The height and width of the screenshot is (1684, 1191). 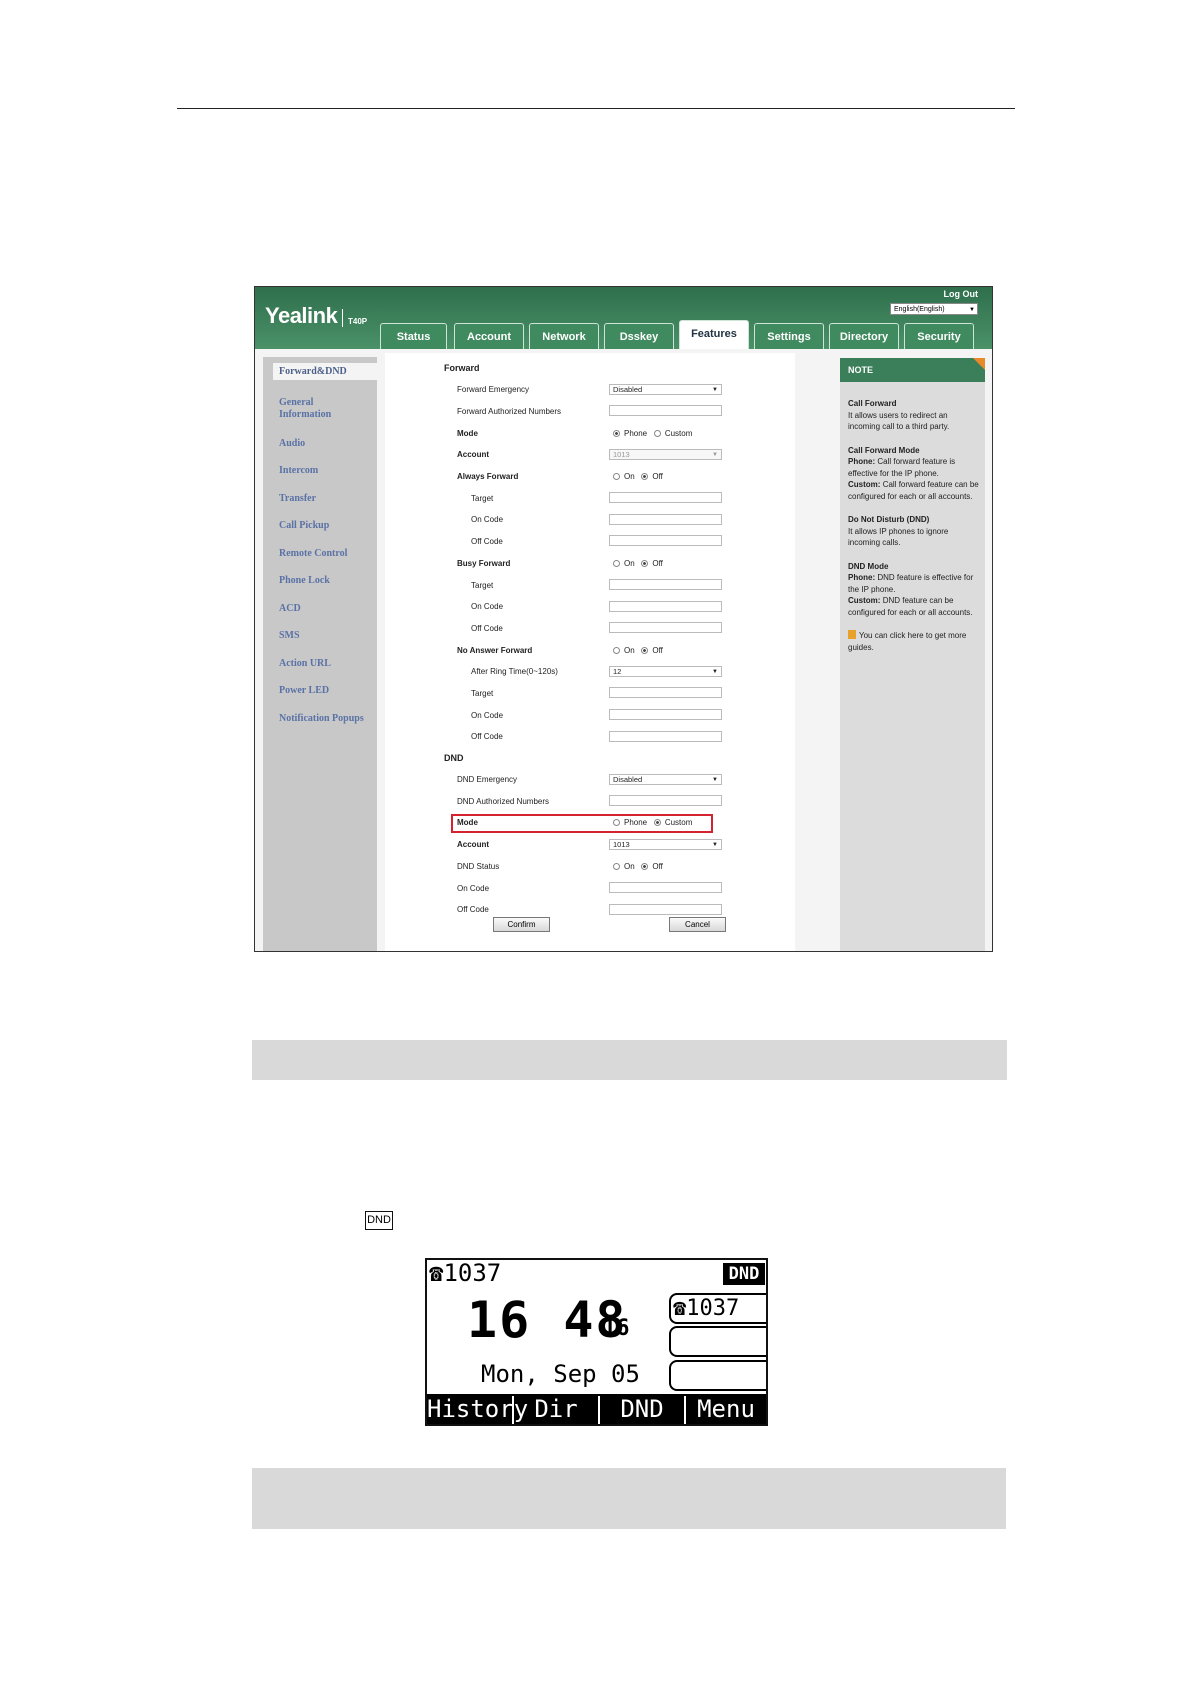 What do you see at coordinates (919, 309) in the screenshot?
I see `language-value: English(English)` at bounding box center [919, 309].